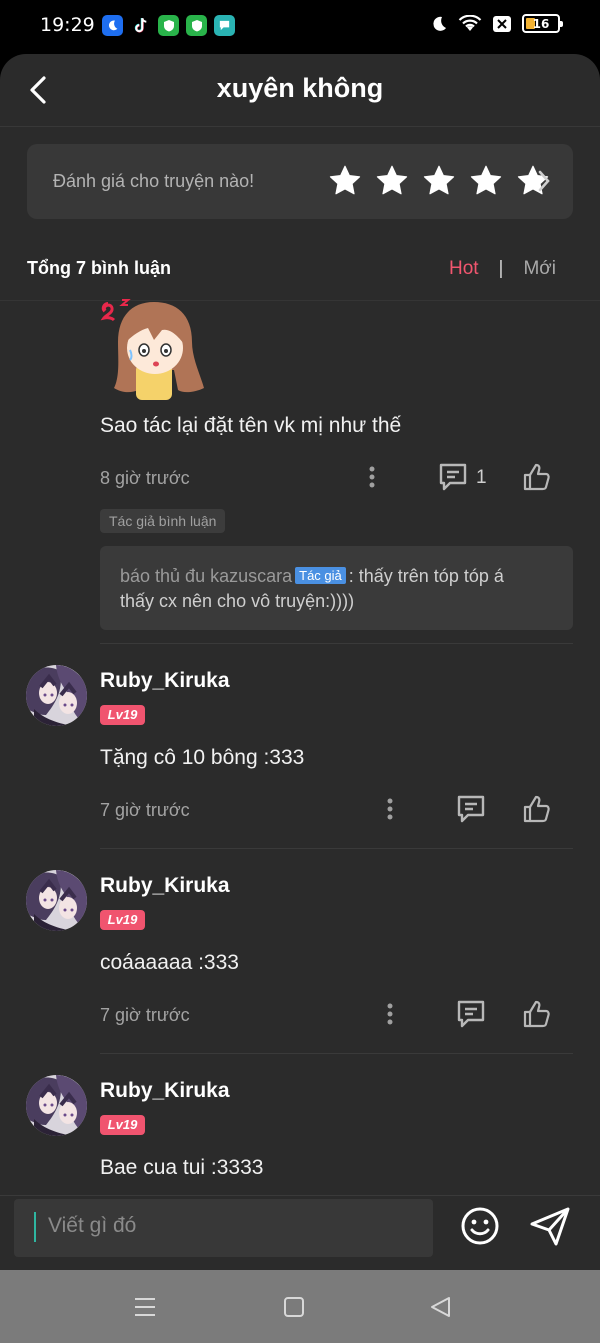 Image resolution: width=600 pixels, height=1343 pixels. What do you see at coordinates (202, 757) in the screenshot?
I see `comment-text: Tặng cô 10 bông :333` at bounding box center [202, 757].